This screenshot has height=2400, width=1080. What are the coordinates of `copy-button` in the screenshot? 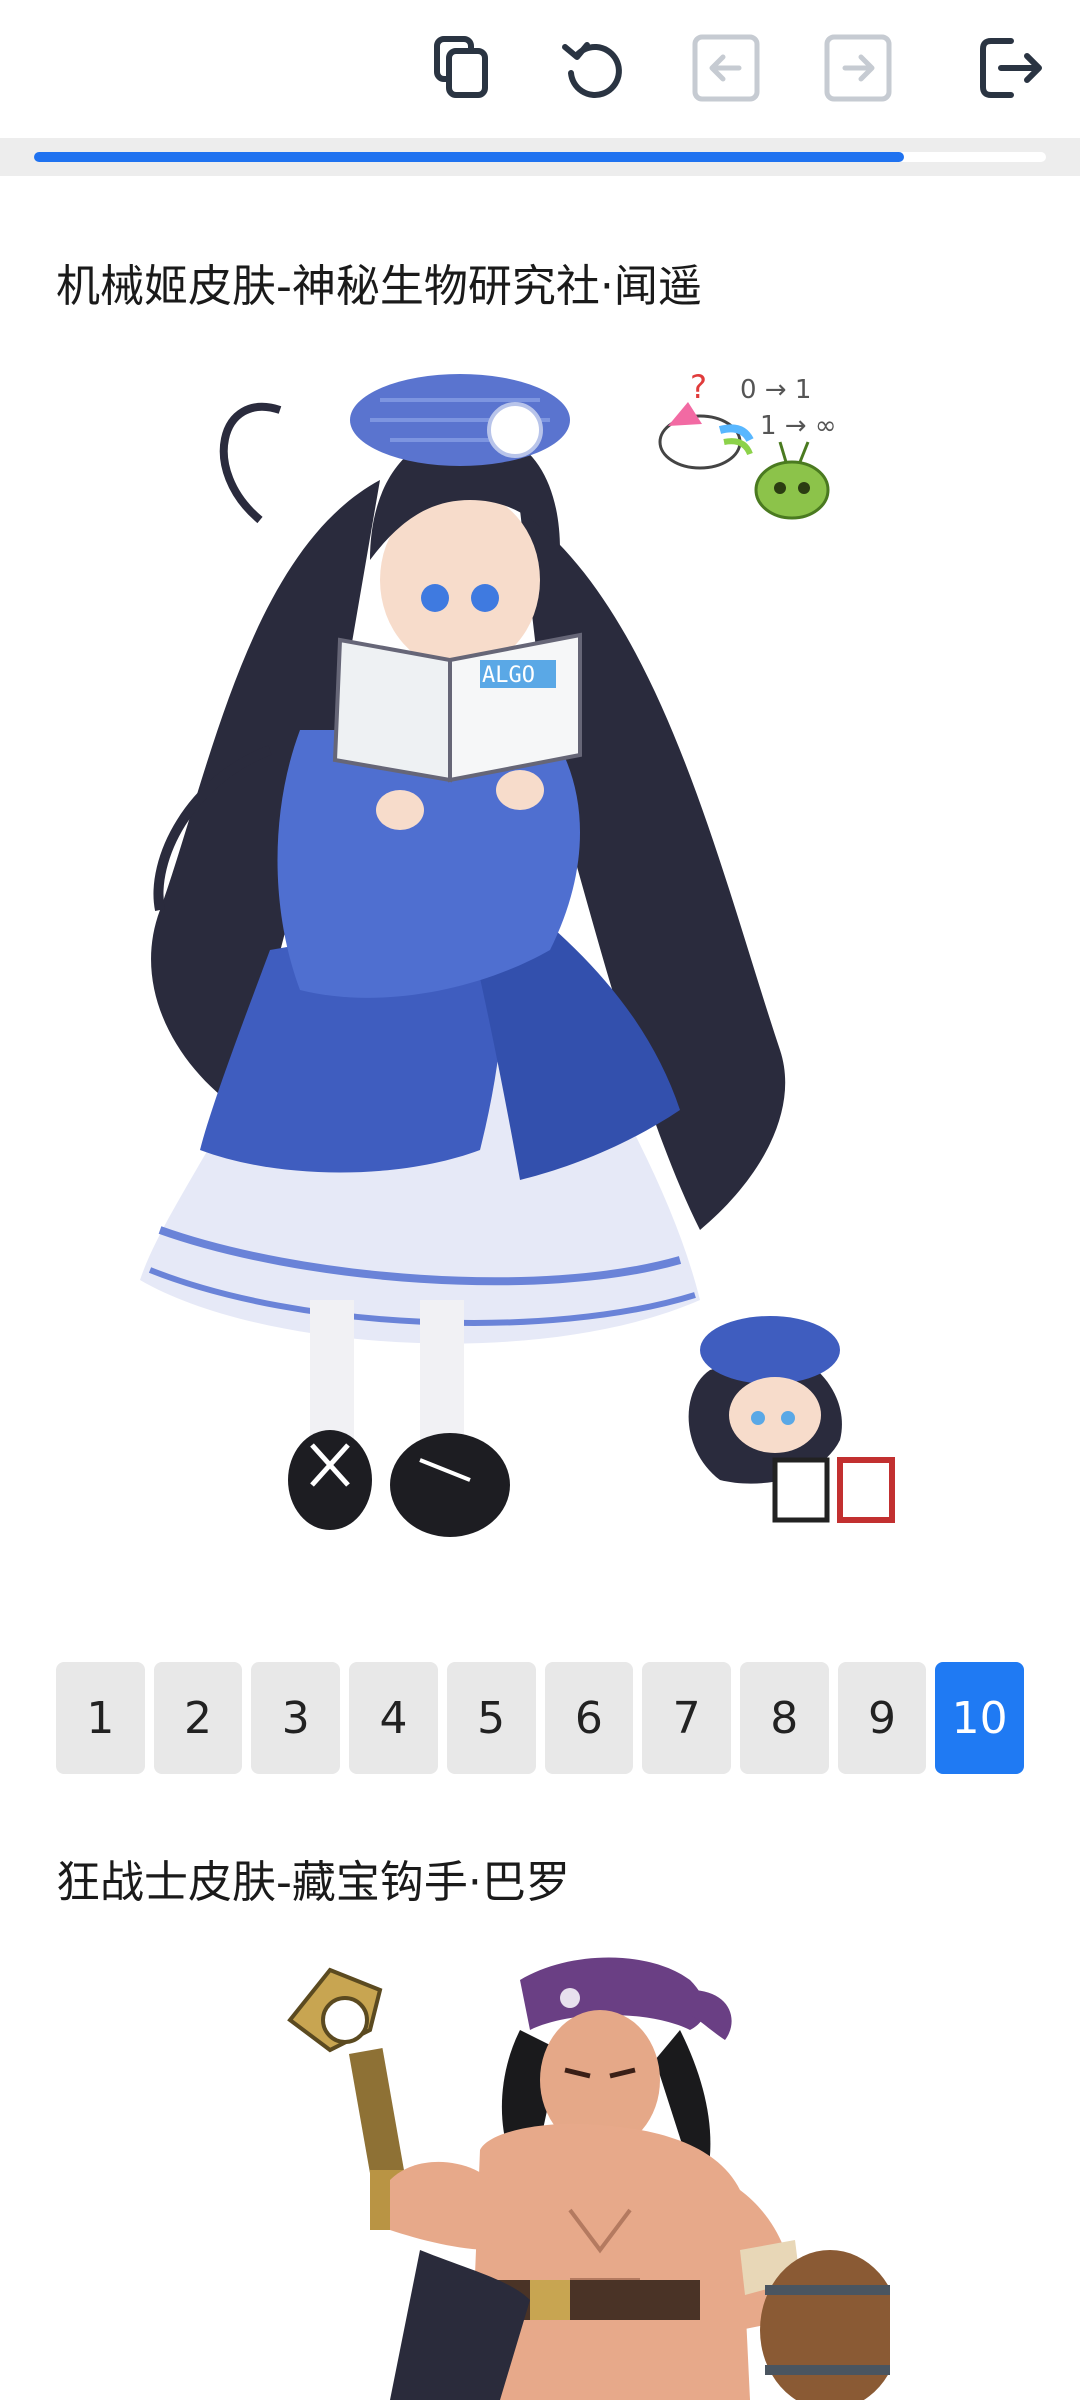 It's located at (462, 68).